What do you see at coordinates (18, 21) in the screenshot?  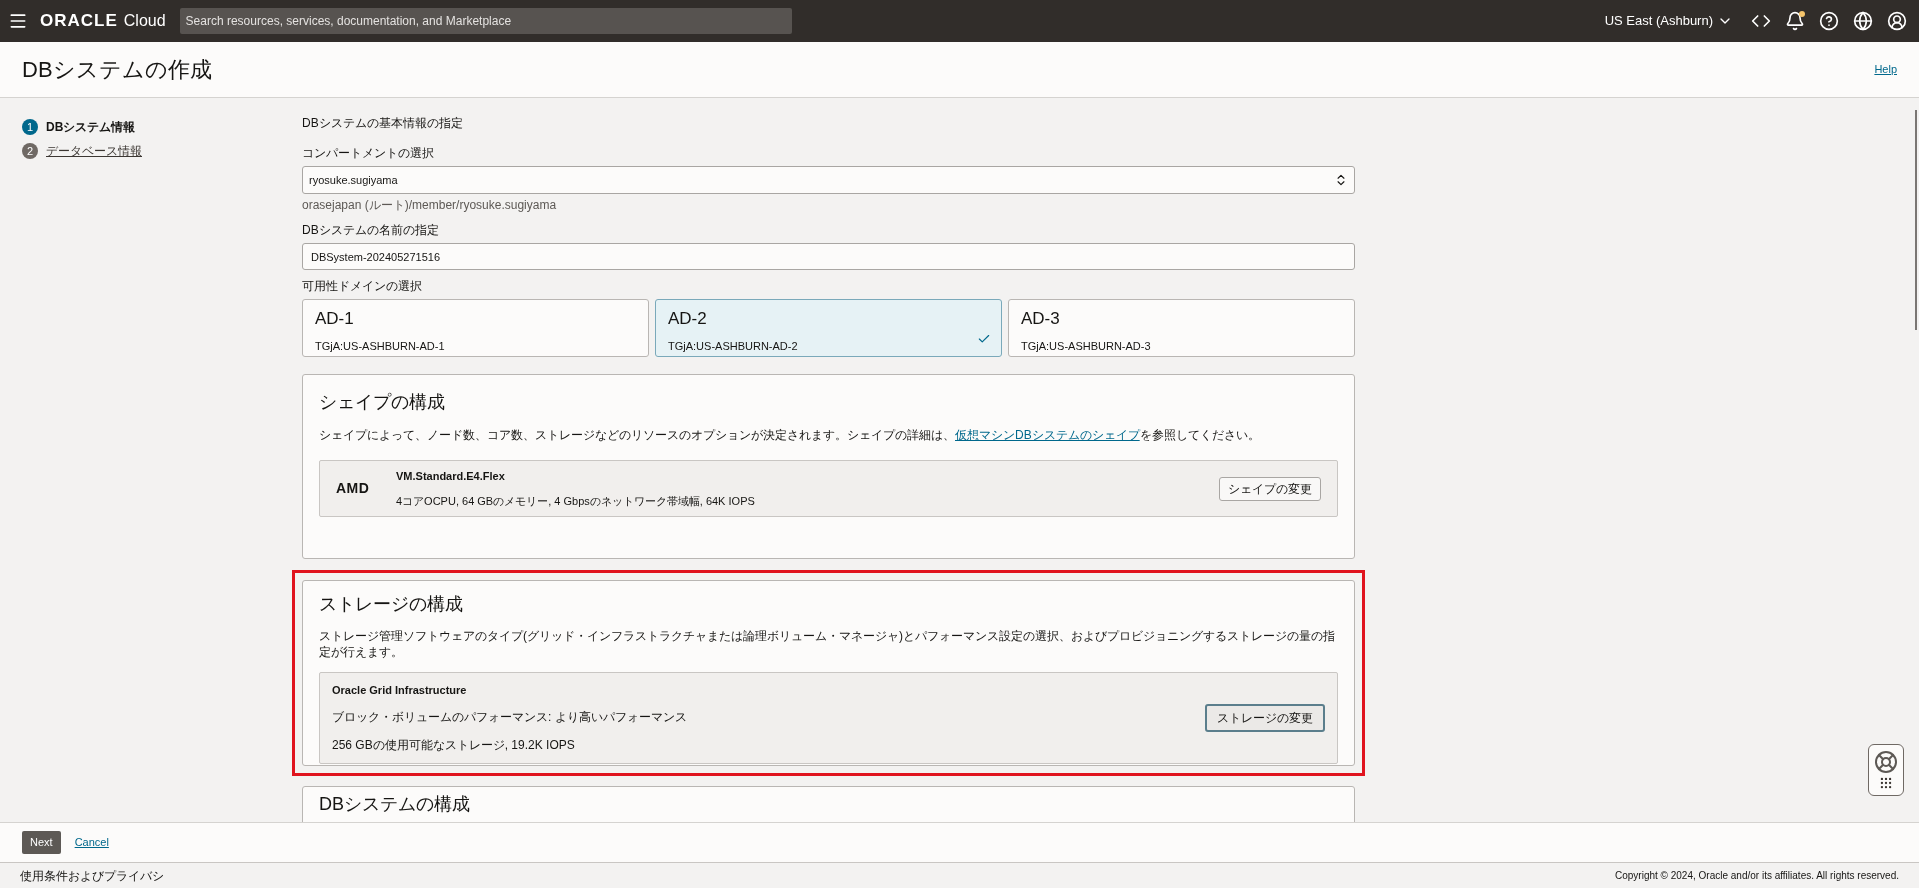 I see `menu-icon` at bounding box center [18, 21].